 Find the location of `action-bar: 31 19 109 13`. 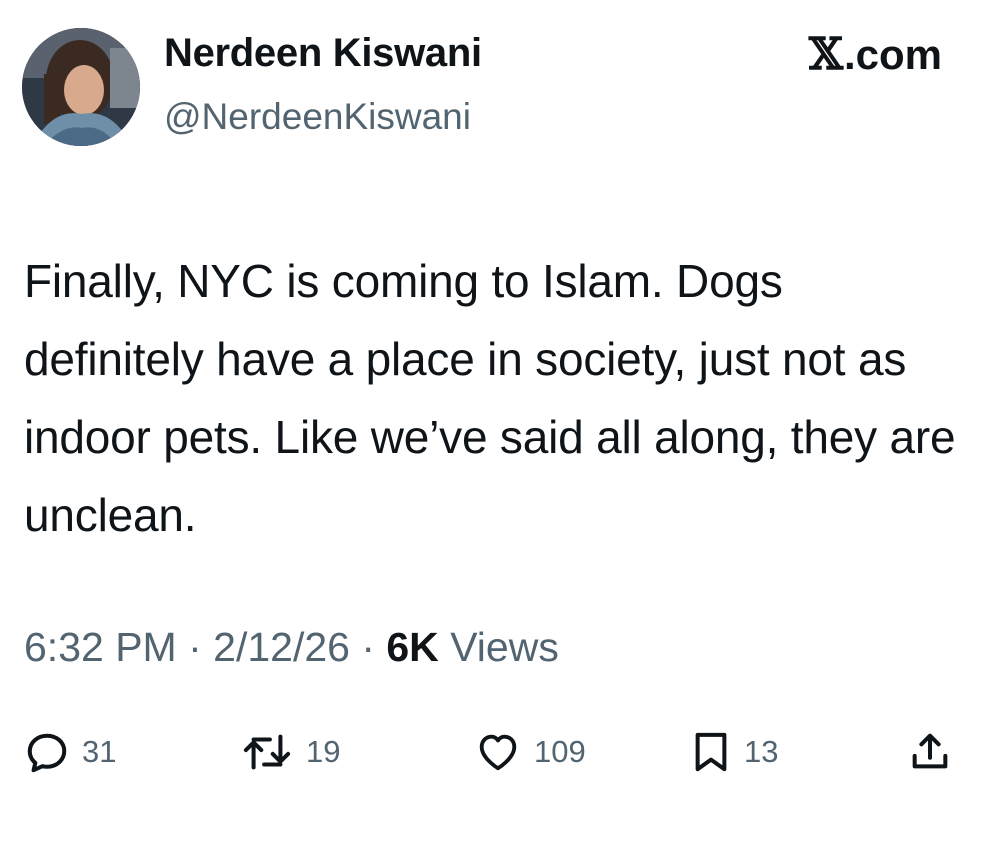

action-bar: 31 19 109 13 is located at coordinates (493, 752).